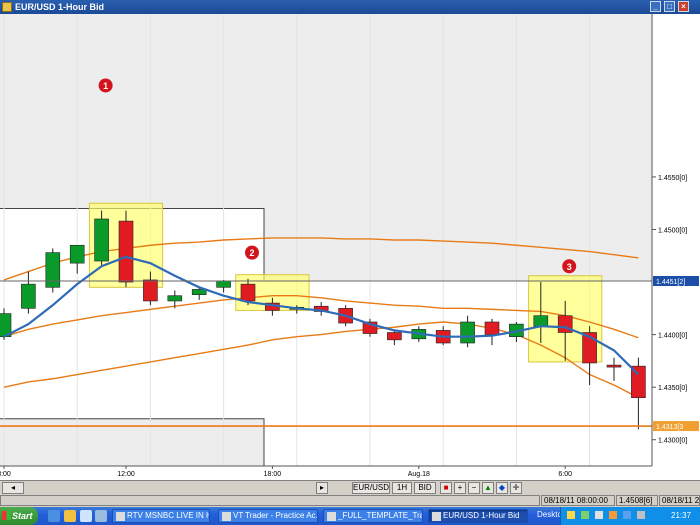 The image size is (700, 525). What do you see at coordinates (679, 500) in the screenshot?
I see `status-clock: 08/18/11 21:37:21` at bounding box center [679, 500].